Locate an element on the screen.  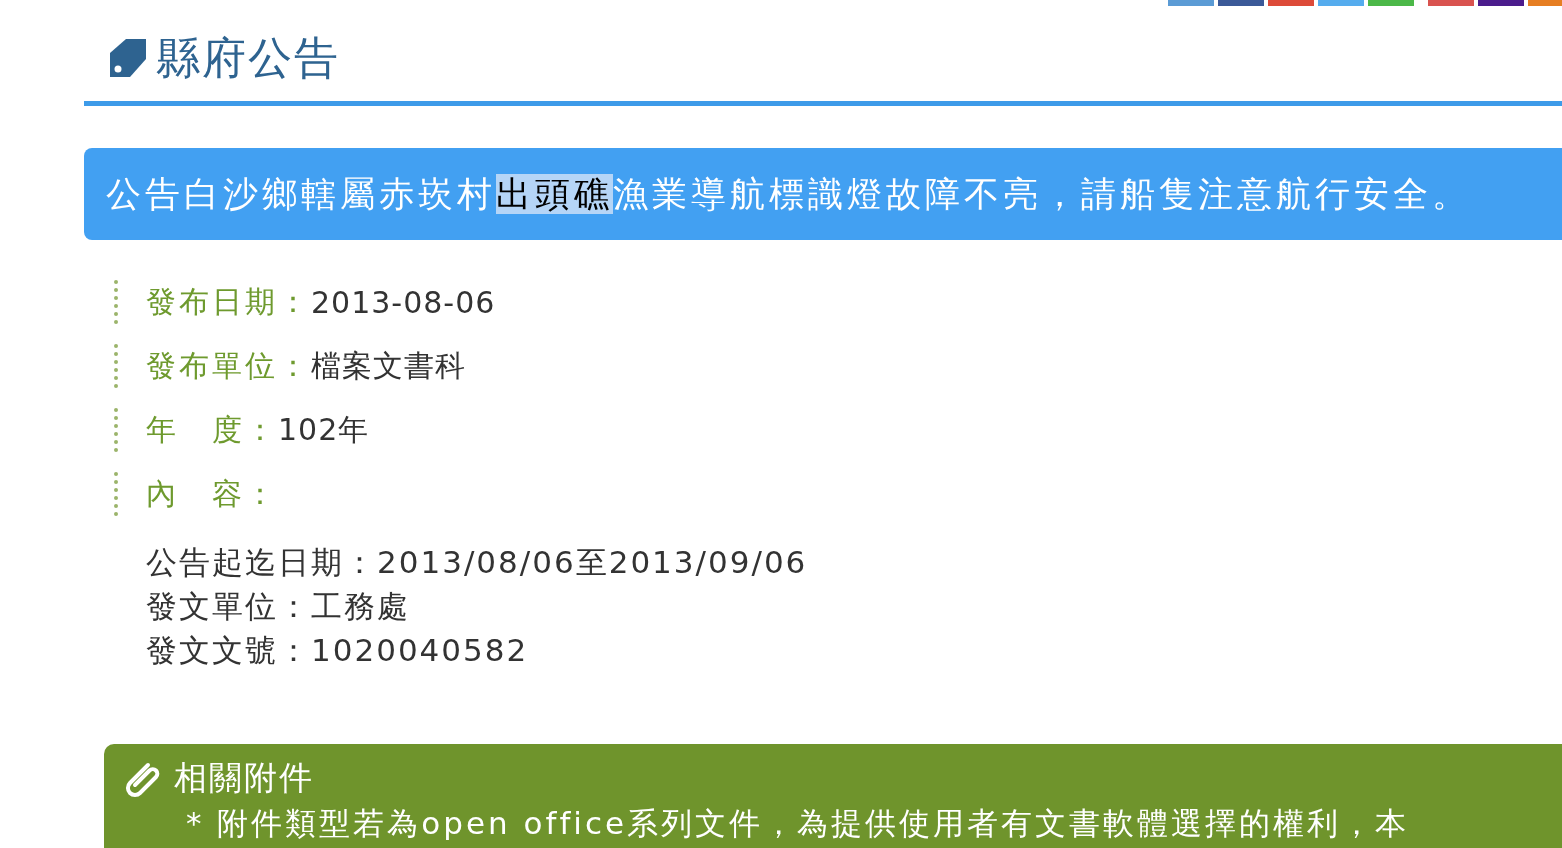
field-value: 檔案文書科 is located at coordinates (388, 365).